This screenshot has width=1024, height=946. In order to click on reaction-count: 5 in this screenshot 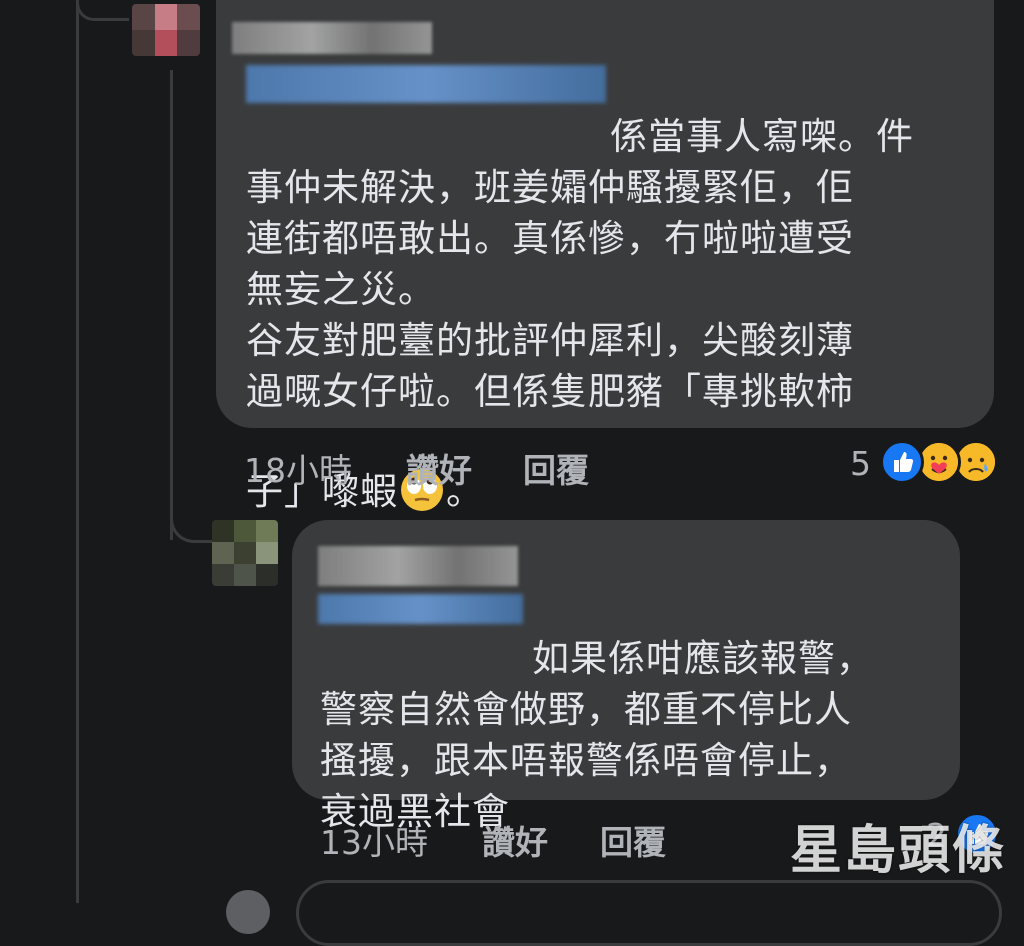, I will do `click(860, 463)`.